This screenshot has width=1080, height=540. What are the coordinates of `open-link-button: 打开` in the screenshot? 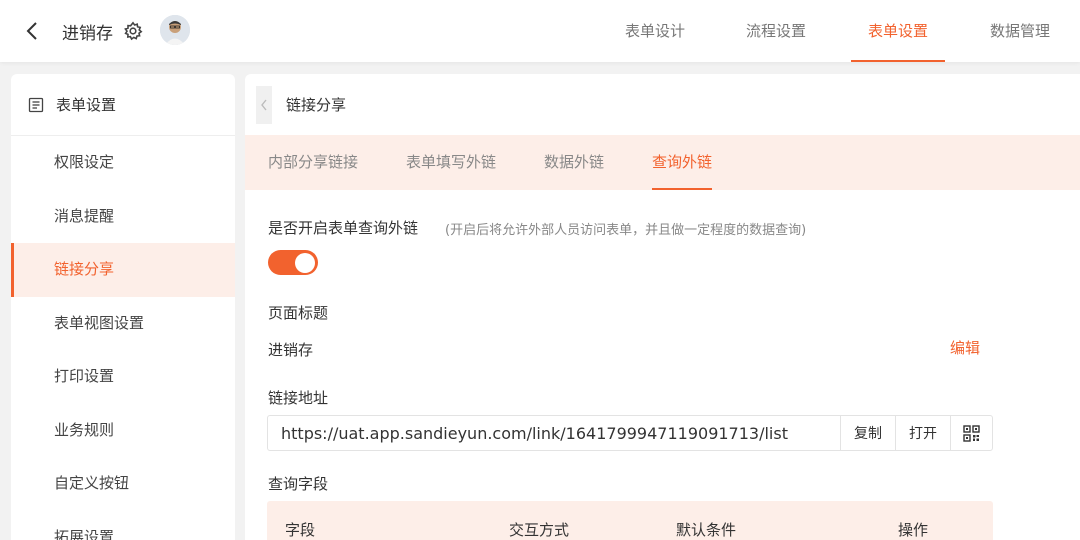 It's located at (922, 433).